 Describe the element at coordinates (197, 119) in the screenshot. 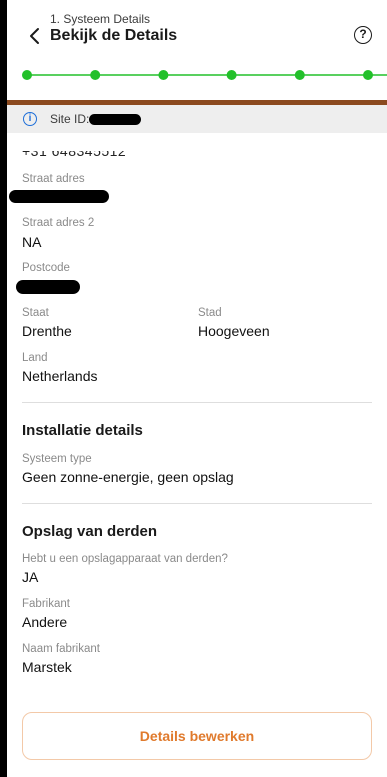

I see `site-id-bar: i Site ID:` at that location.